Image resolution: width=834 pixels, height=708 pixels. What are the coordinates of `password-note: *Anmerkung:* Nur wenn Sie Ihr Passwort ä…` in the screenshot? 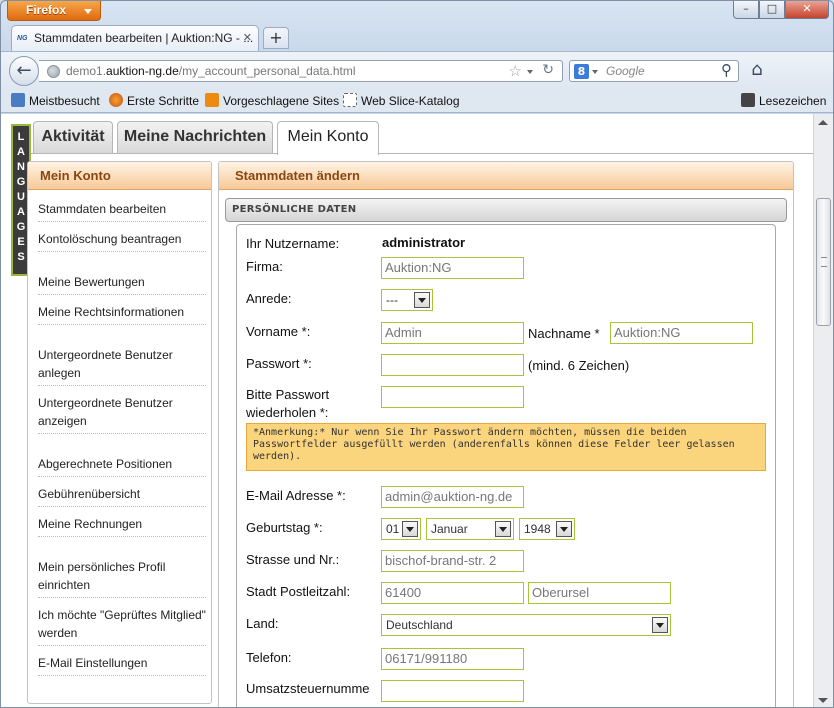 It's located at (506, 447).